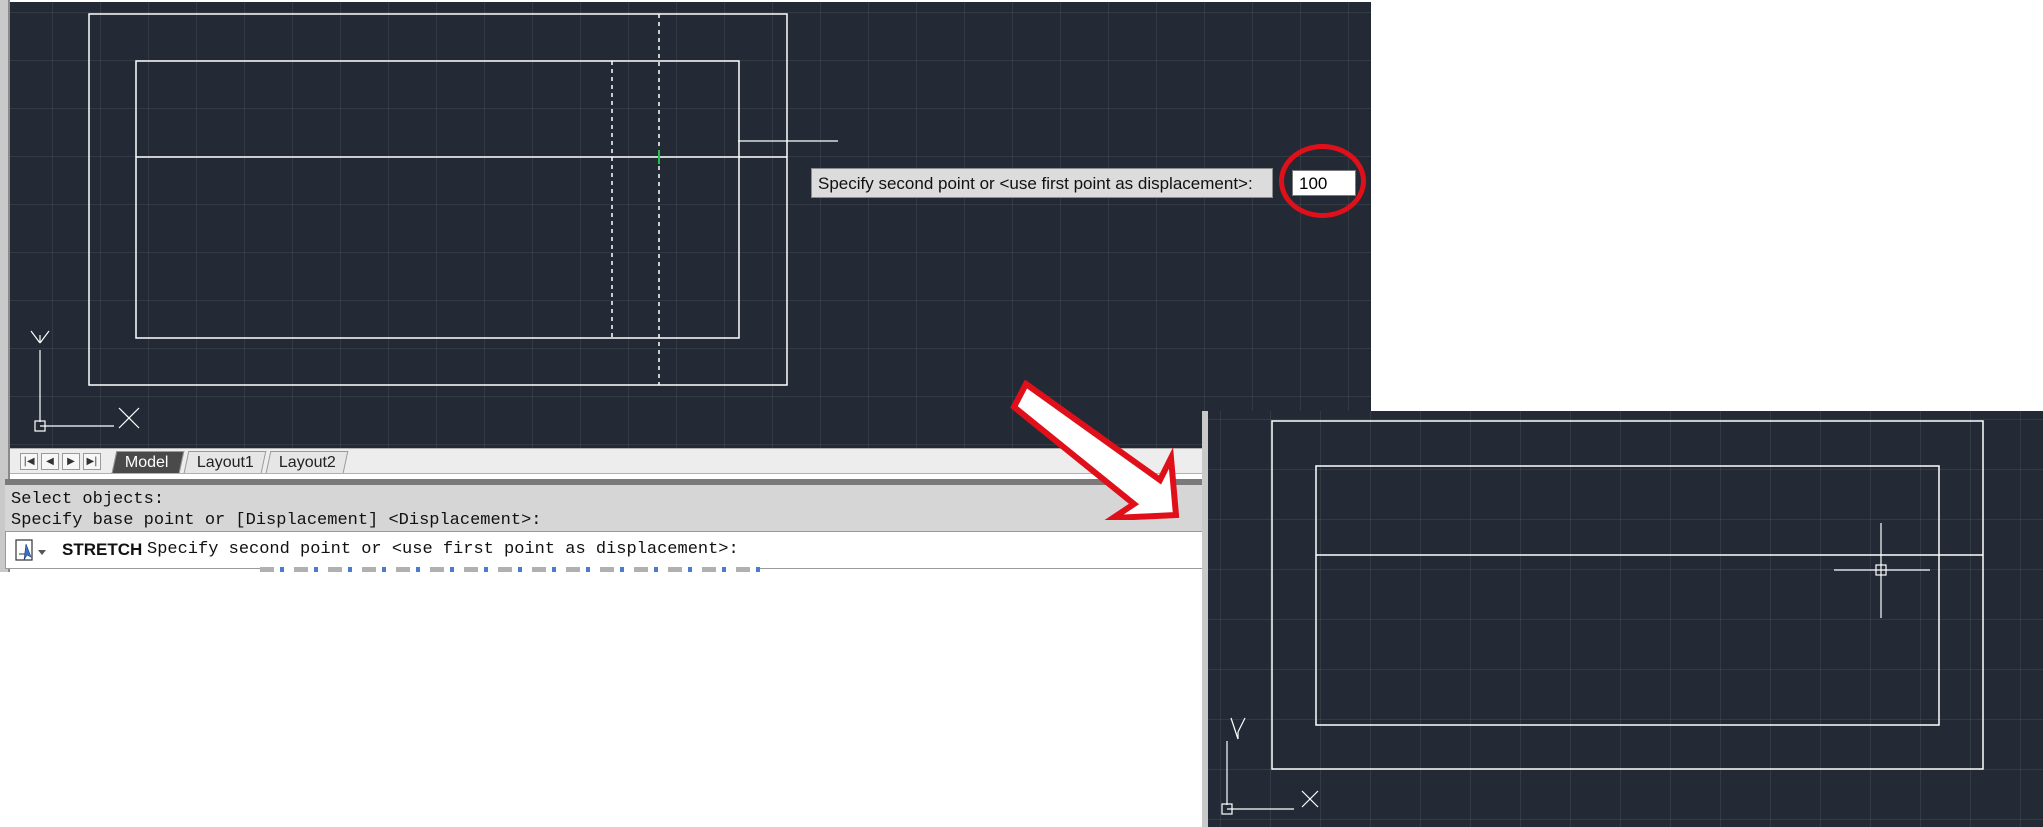  What do you see at coordinates (148, 462) in the screenshot?
I see `tab-model: Model` at bounding box center [148, 462].